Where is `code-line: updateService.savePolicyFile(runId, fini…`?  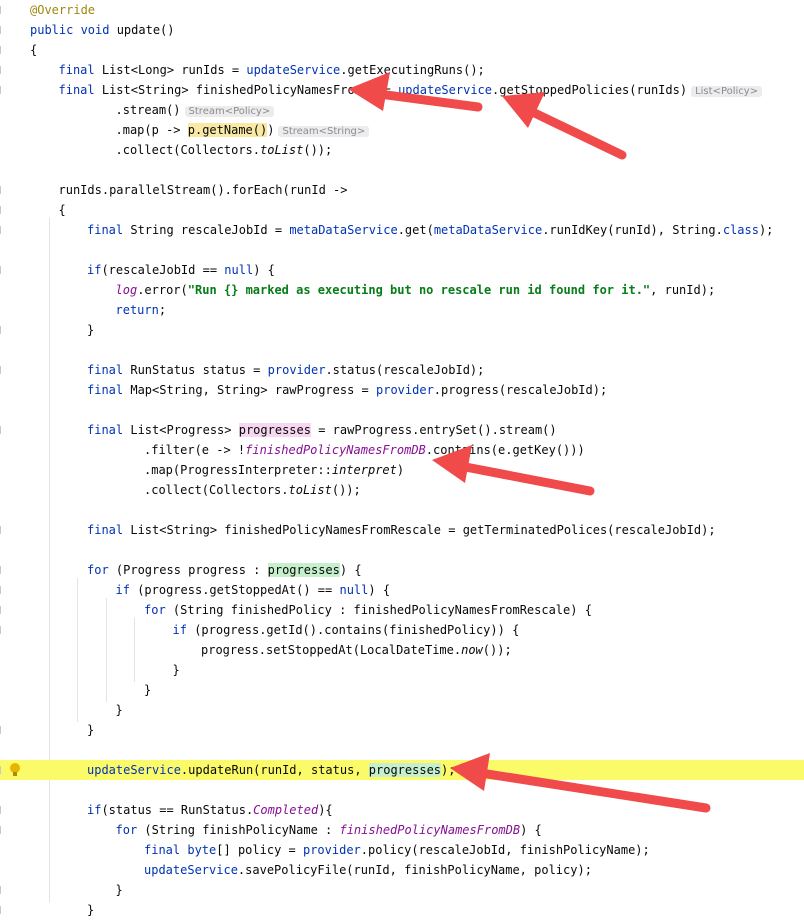 code-line: updateService.savePolicyFile(runId, fini… is located at coordinates (402, 870).